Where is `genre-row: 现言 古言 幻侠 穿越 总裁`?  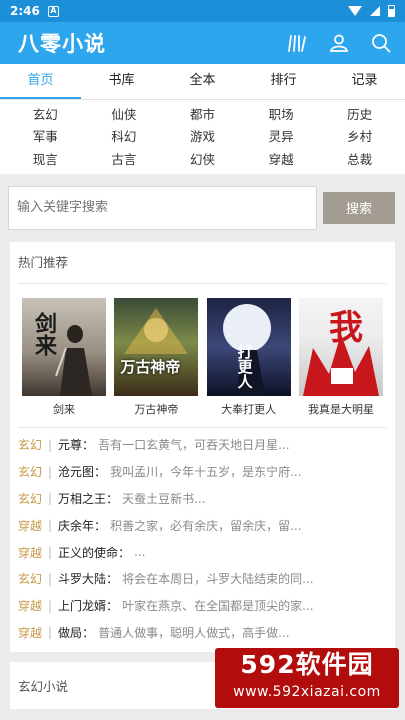 genre-row: 现言 古言 幻侠 穿越 总裁 is located at coordinates (202, 158).